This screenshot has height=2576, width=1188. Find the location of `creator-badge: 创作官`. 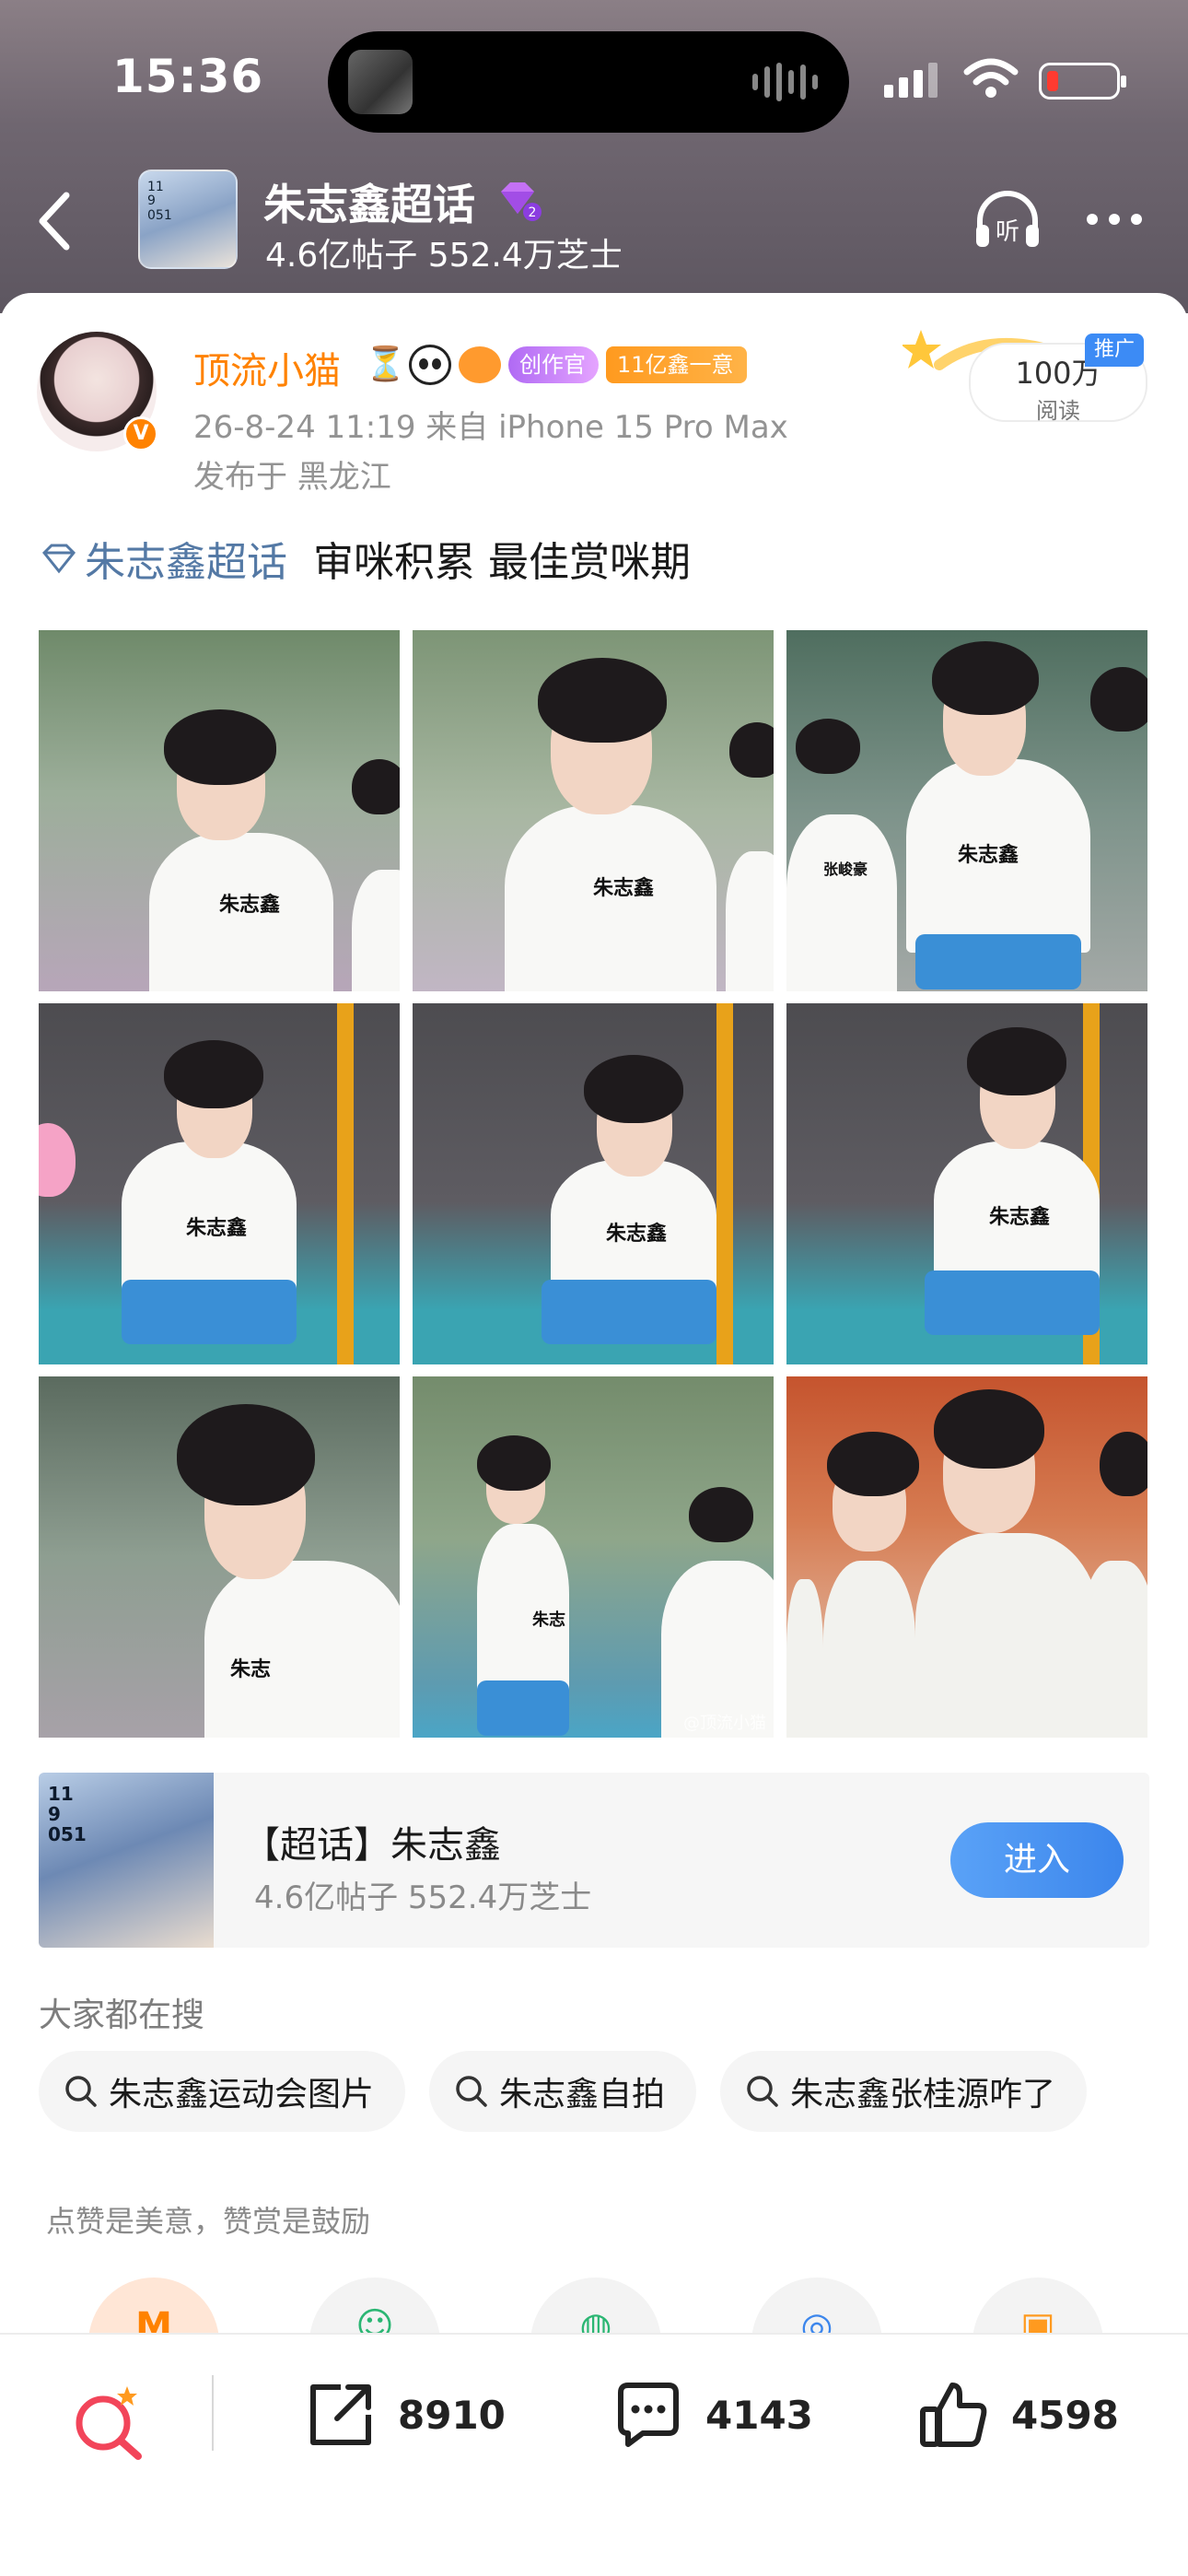

creator-badge: 创作官 is located at coordinates (553, 364).